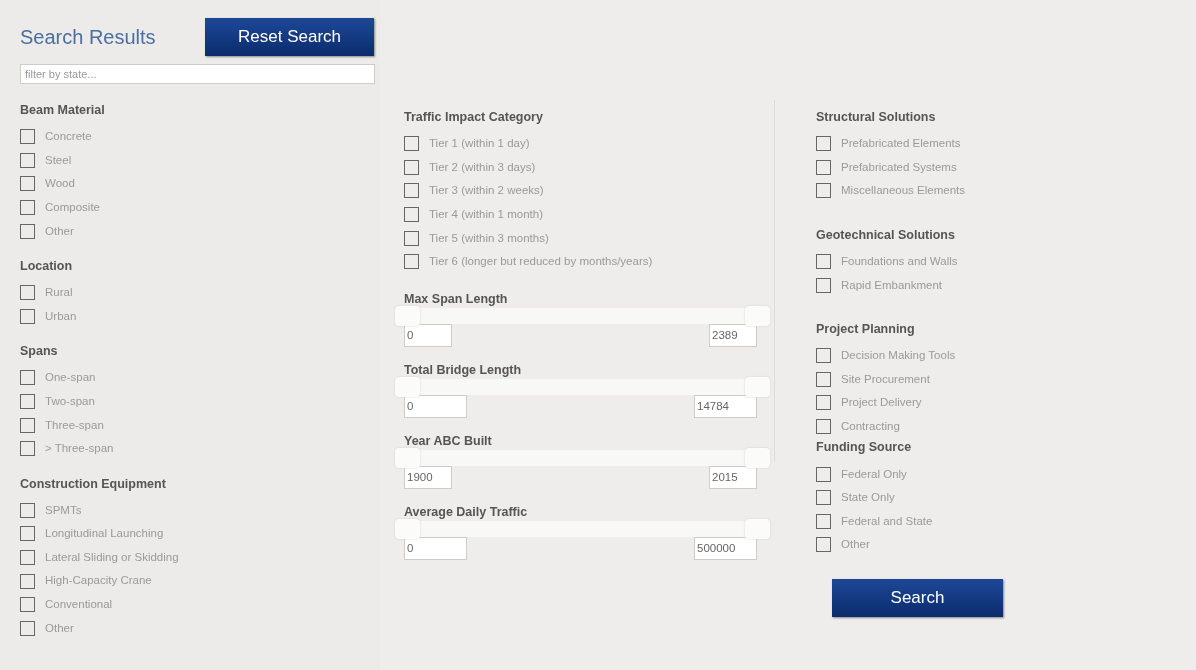  Describe the element at coordinates (733, 477) in the screenshot. I see `maximum-field: 2015` at that location.